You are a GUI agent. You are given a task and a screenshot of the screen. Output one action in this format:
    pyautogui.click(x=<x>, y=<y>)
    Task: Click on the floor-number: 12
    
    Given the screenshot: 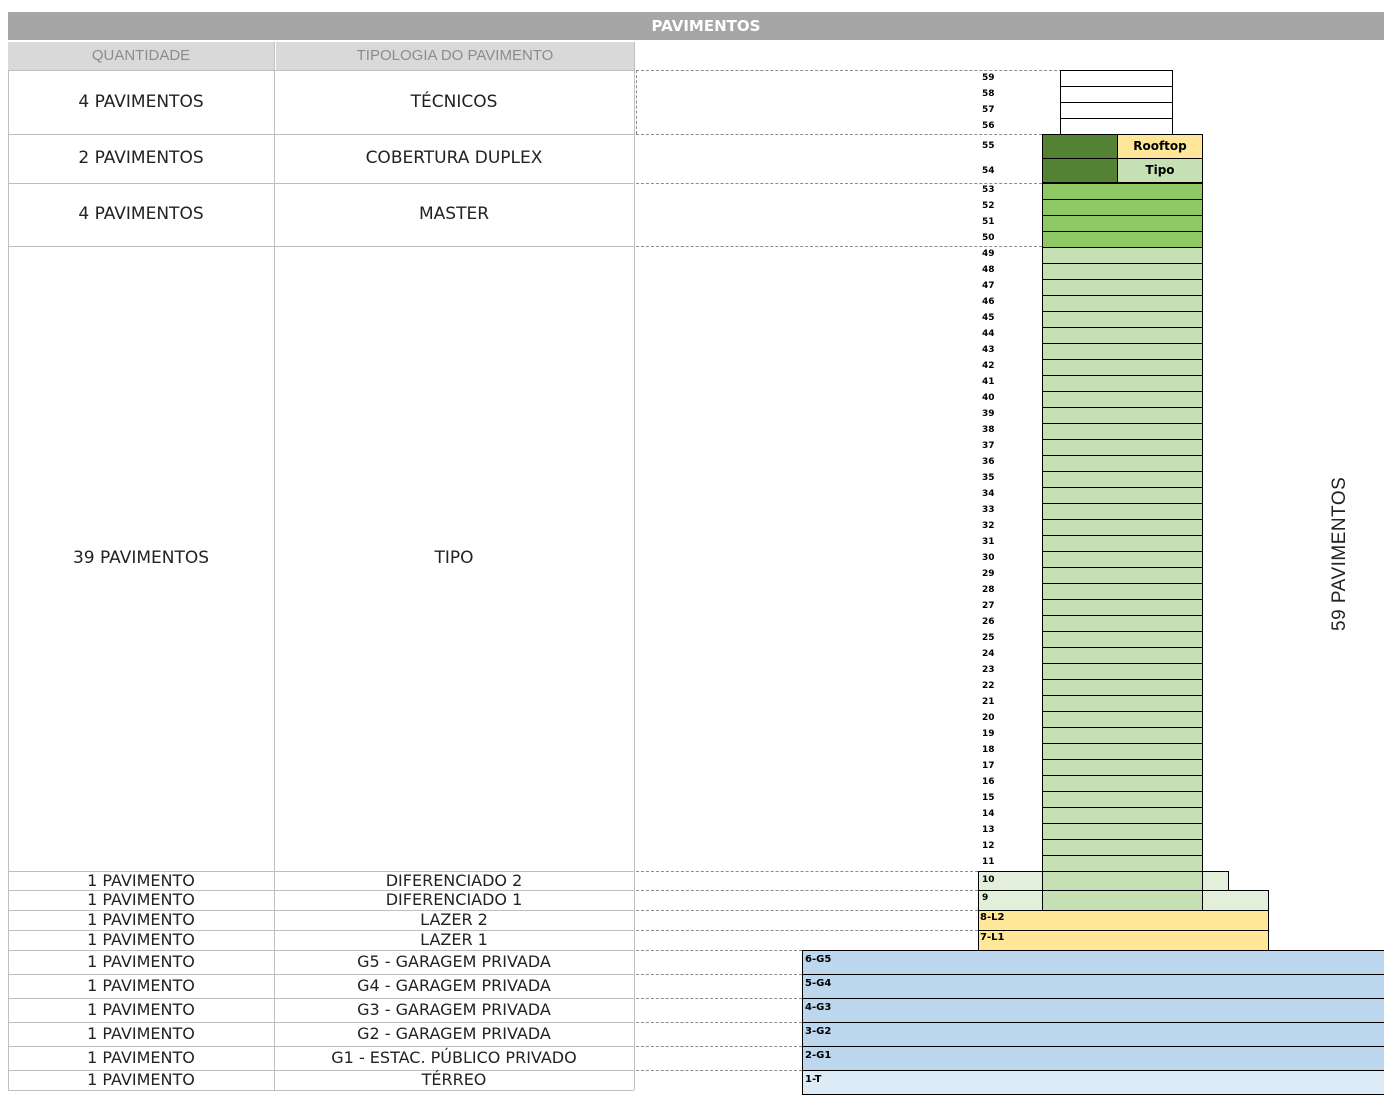 What is the action you would take?
    pyautogui.click(x=988, y=846)
    